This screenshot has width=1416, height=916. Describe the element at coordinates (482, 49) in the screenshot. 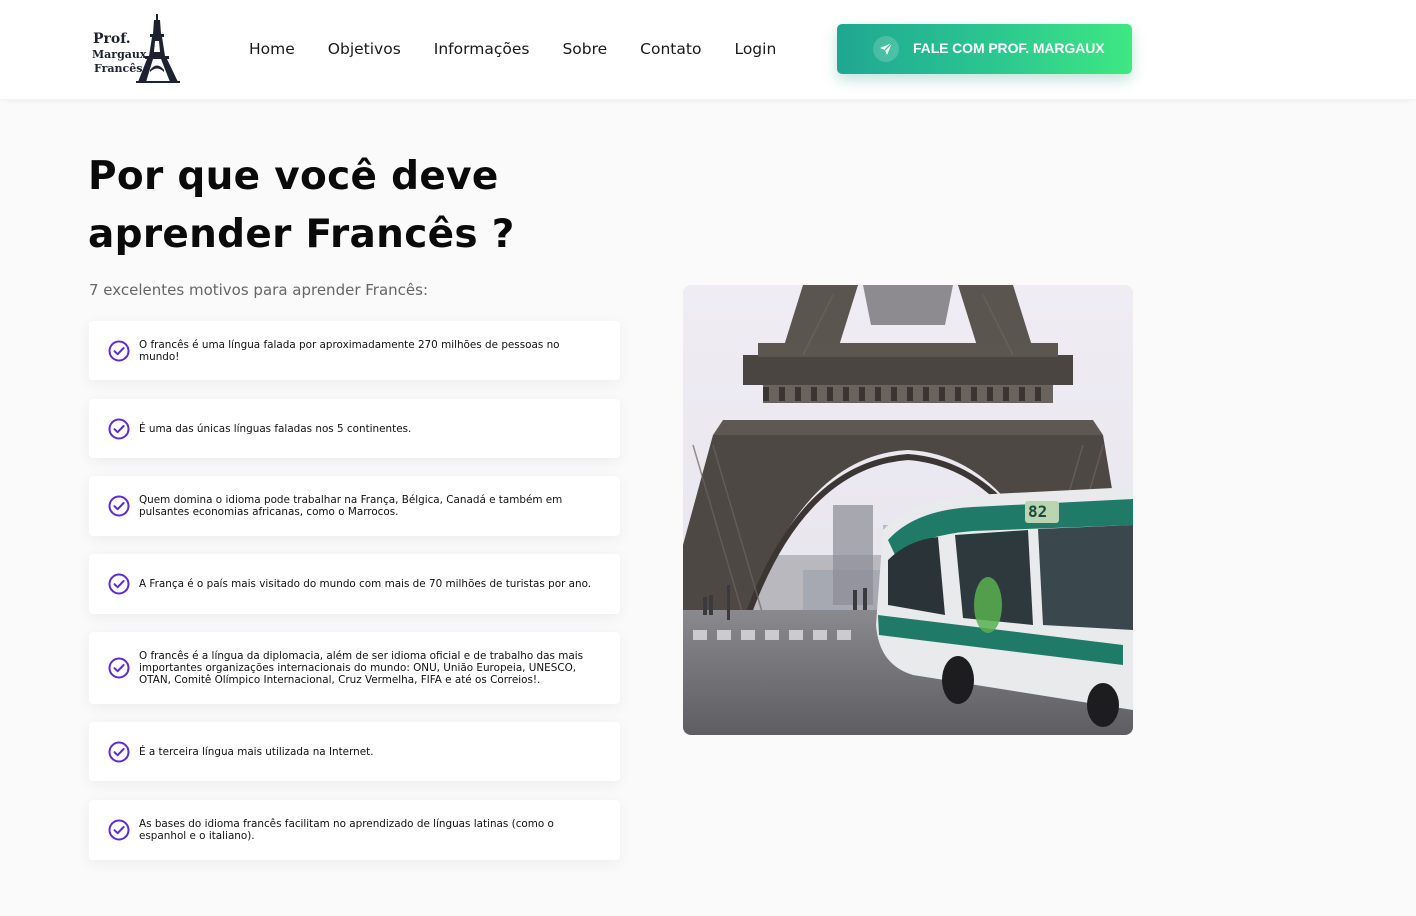

I see `nav-informacoes: Informações` at that location.